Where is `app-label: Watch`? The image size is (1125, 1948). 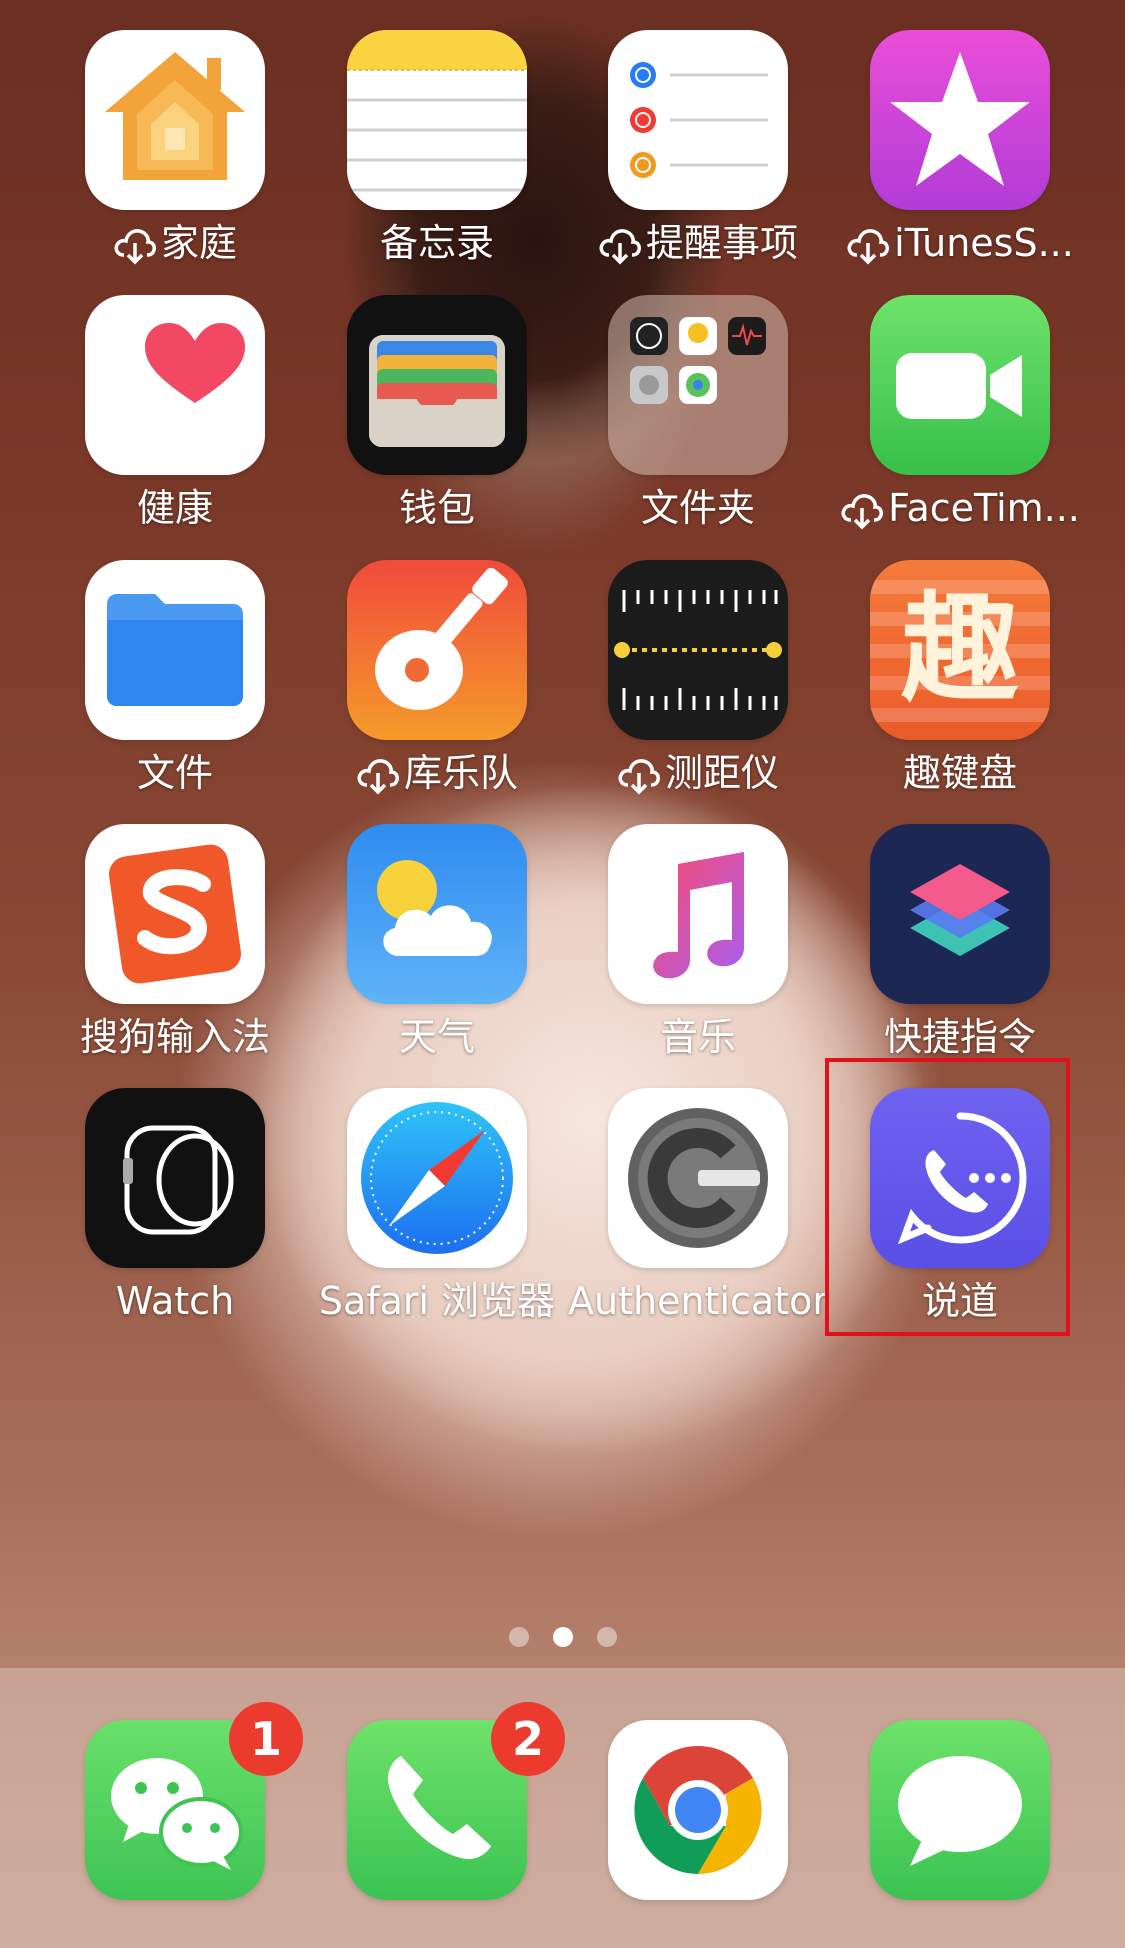
app-label: Watch is located at coordinates (175, 1301).